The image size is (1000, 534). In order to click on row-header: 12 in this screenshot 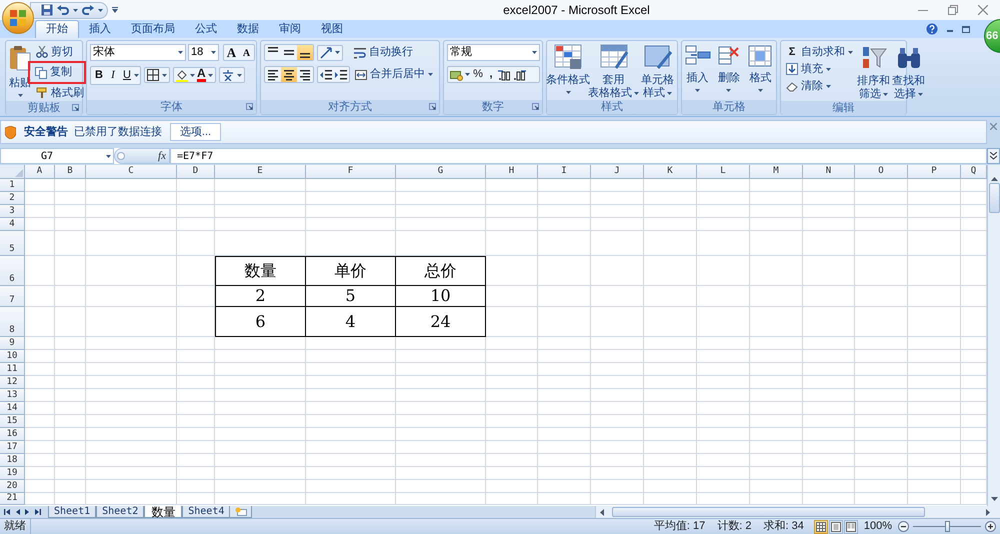, I will do `click(12, 382)`.